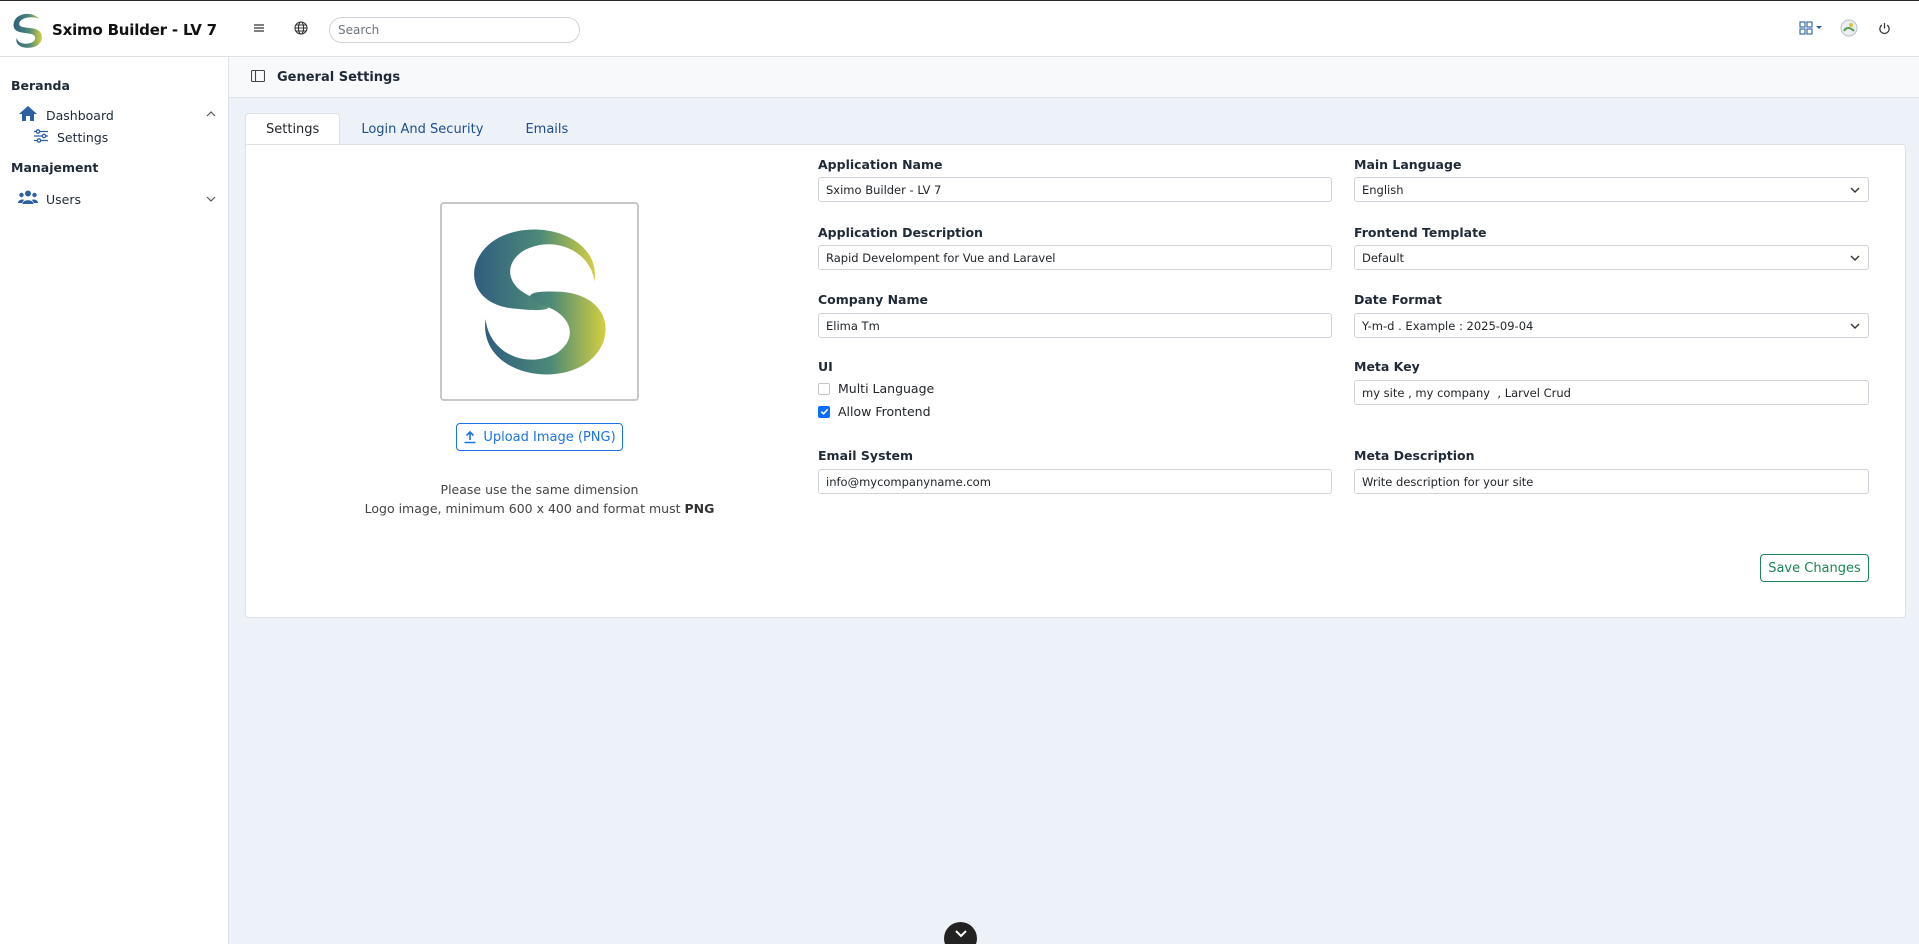  I want to click on company-name-label: Company Name, so click(873, 299).